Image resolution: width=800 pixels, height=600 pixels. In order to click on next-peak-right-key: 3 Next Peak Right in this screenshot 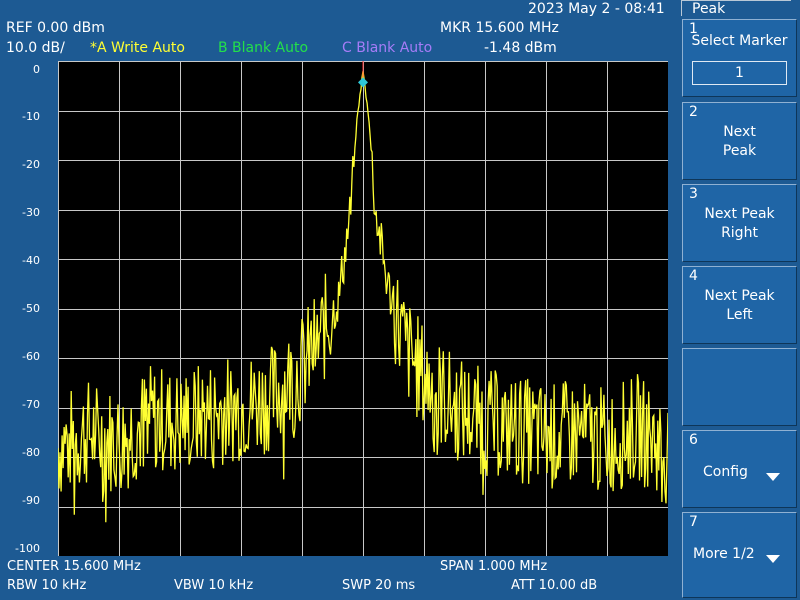, I will do `click(739, 223)`.